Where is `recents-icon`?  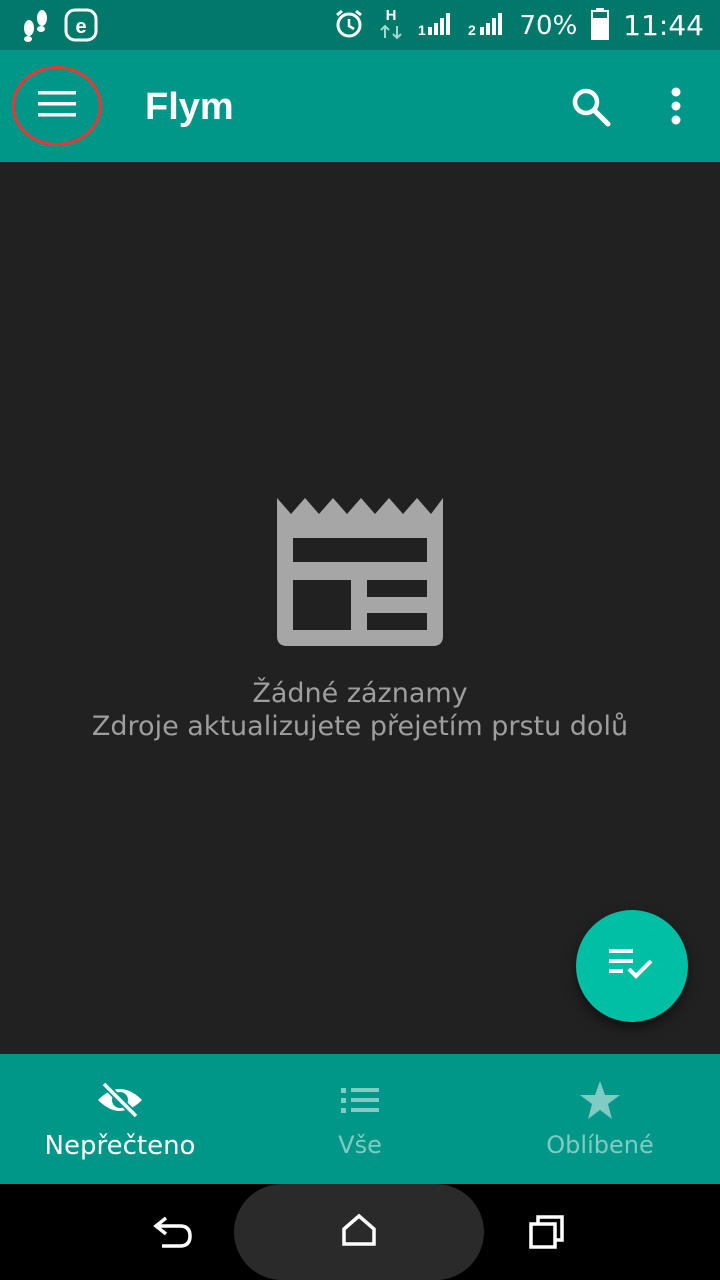
recents-icon is located at coordinates (547, 1234).